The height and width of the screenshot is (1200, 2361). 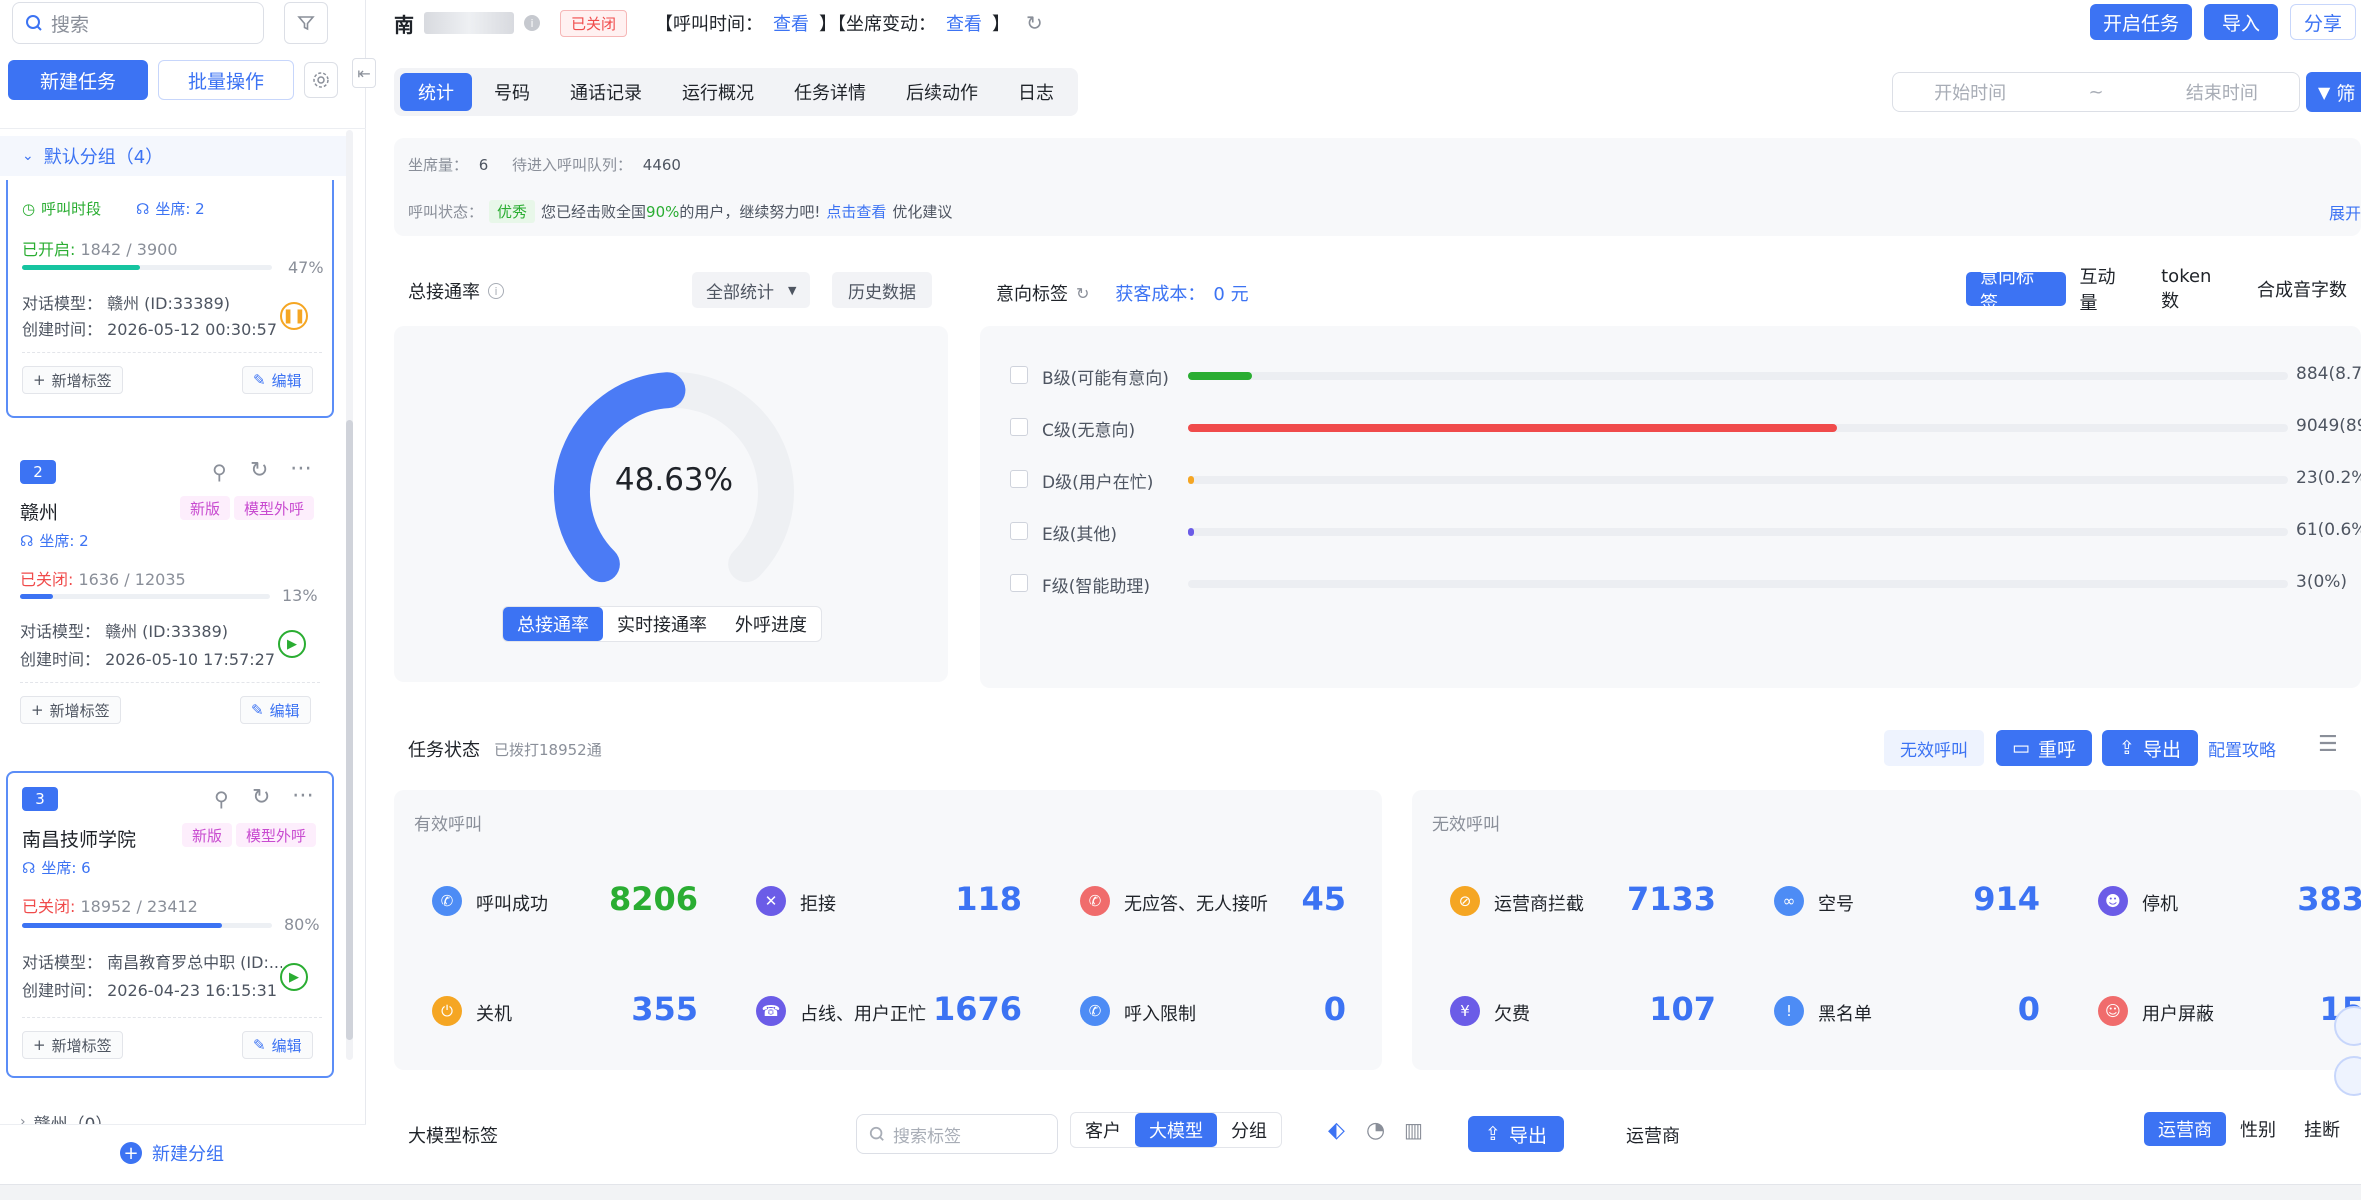 I want to click on seg-token-count: token数, so click(x=2195, y=289).